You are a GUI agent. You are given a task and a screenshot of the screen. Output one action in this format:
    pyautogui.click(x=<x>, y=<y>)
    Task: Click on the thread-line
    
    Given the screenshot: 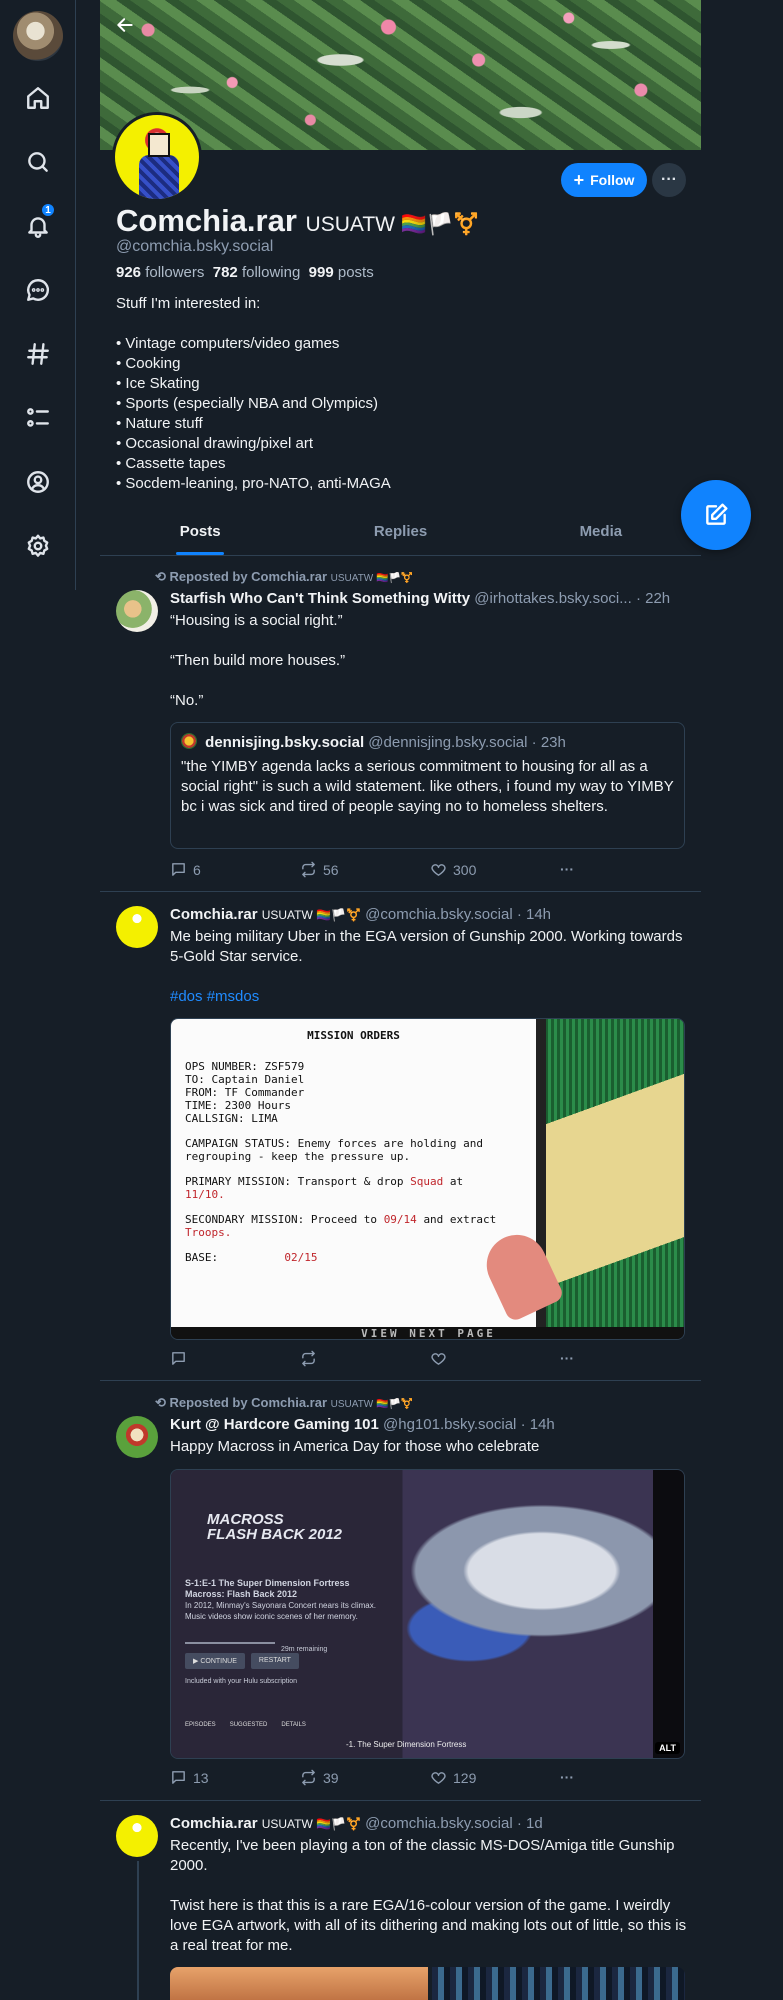 What is the action you would take?
    pyautogui.click(x=138, y=1930)
    